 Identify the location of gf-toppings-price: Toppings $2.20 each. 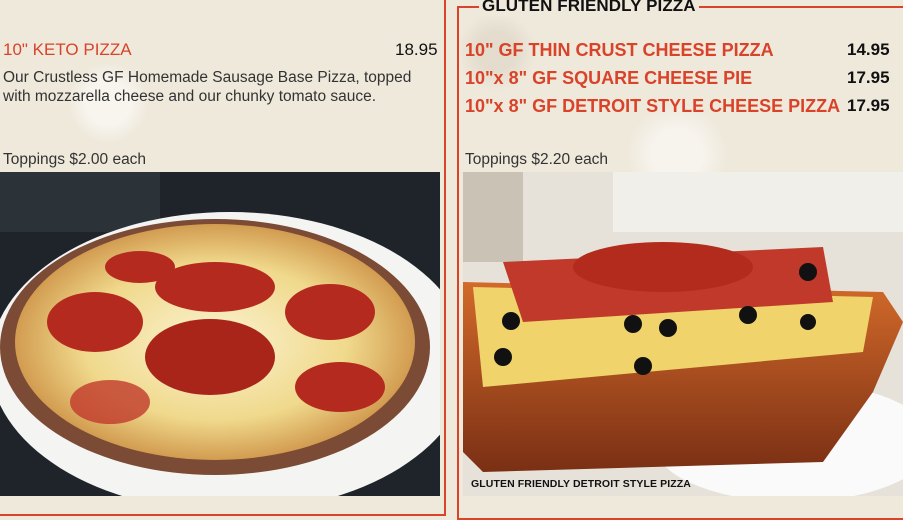
(537, 159).